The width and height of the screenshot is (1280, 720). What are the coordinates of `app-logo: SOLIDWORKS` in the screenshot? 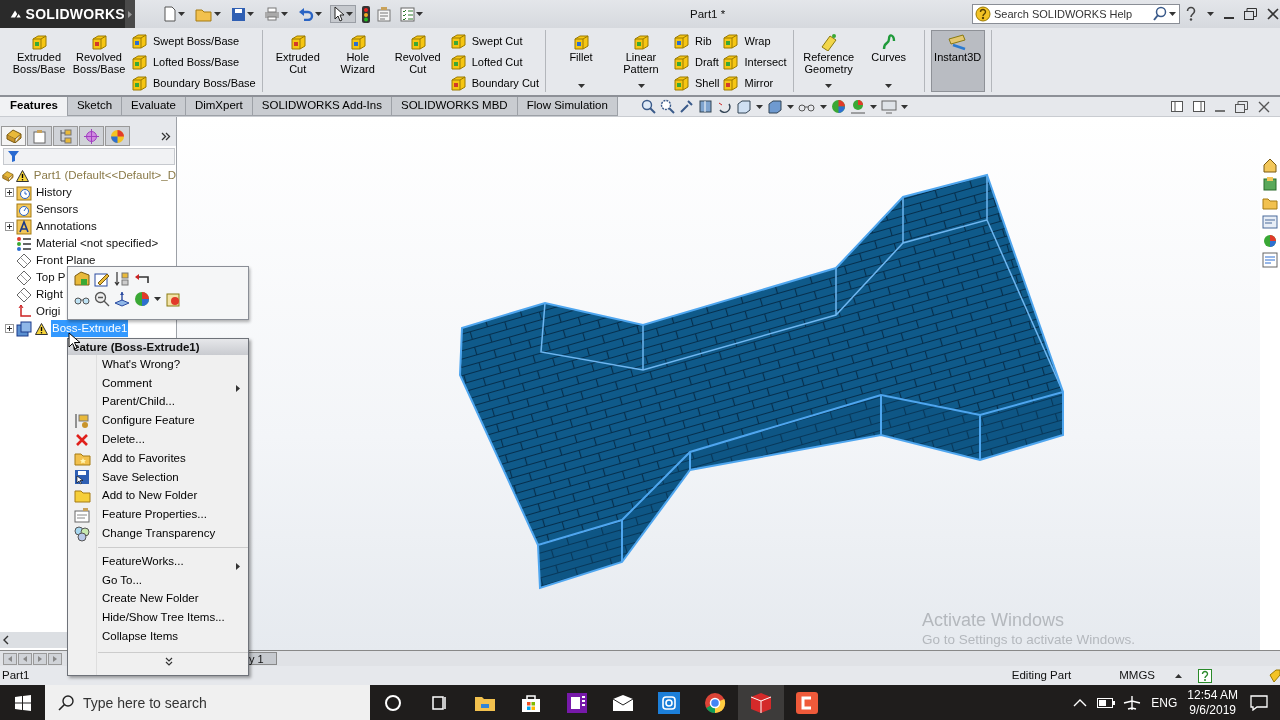 It's located at (75, 14).